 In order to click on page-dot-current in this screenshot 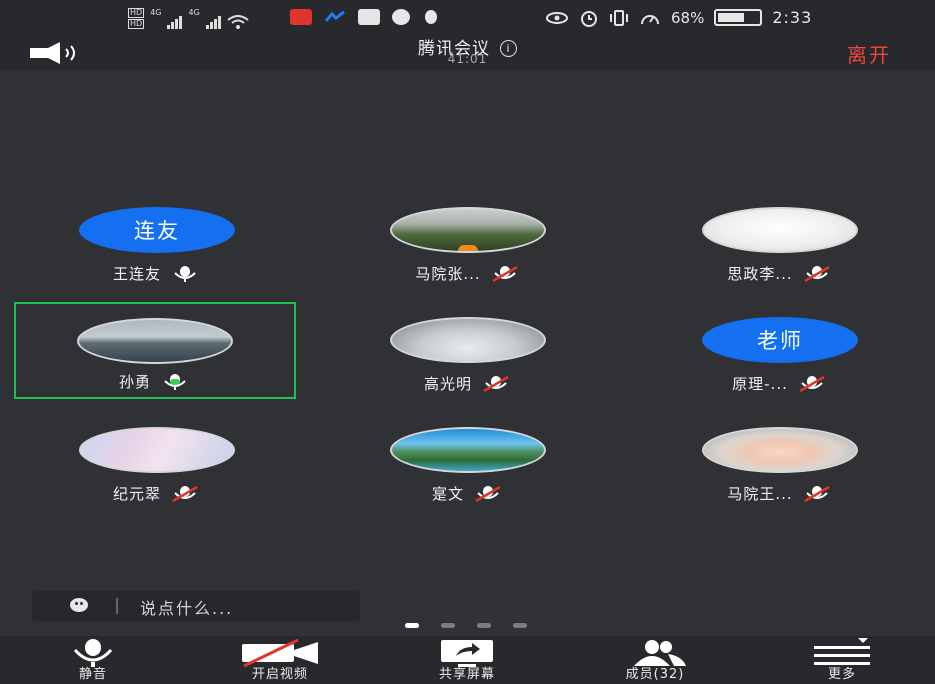, I will do `click(412, 625)`.